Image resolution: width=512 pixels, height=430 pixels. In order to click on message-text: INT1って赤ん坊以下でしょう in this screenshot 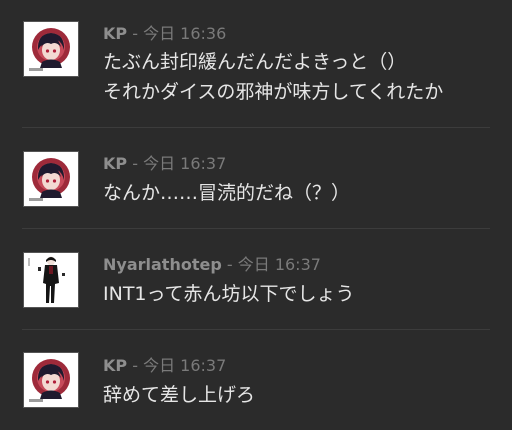, I will do `click(229, 294)`.